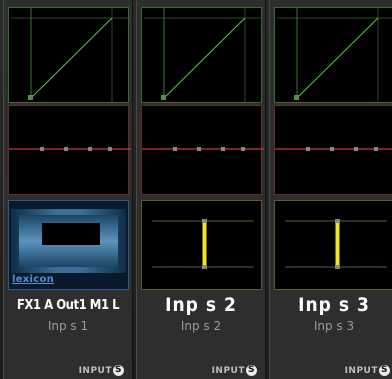  What do you see at coordinates (234, 370) in the screenshot?
I see `input-tag-2: INPUT S` at bounding box center [234, 370].